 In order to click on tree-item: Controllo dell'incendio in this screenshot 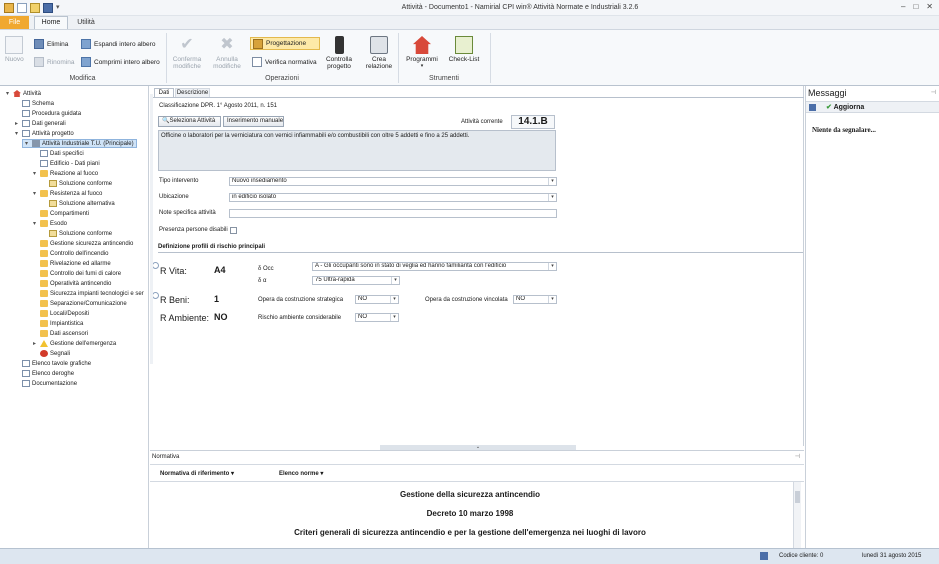, I will do `click(70, 253)`.